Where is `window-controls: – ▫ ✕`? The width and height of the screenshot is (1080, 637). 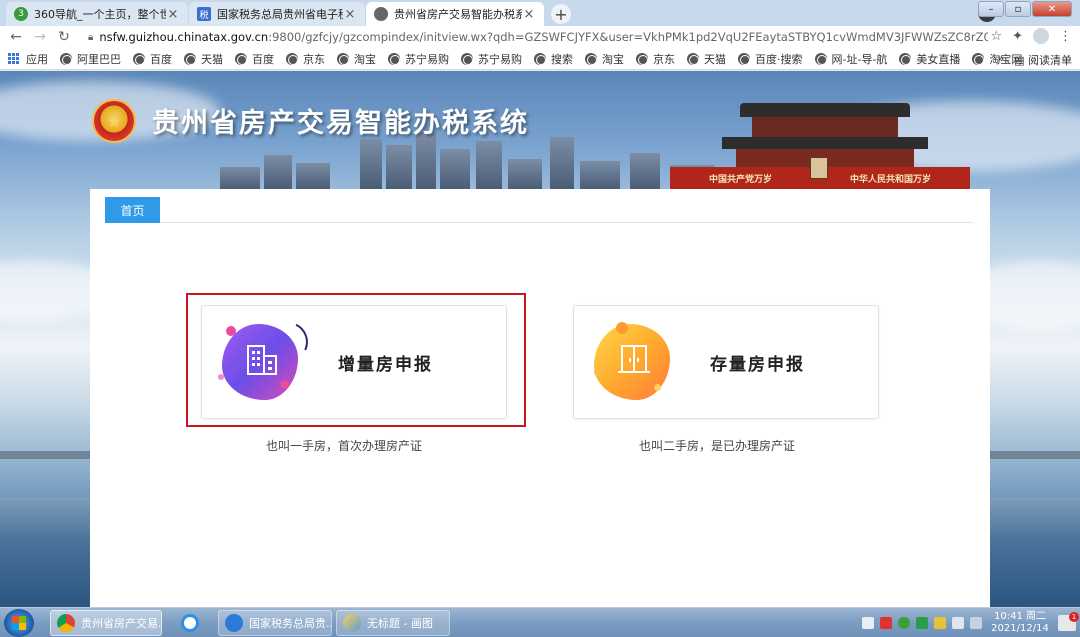
window-controls: – ▫ ✕ is located at coordinates (1025, 9).